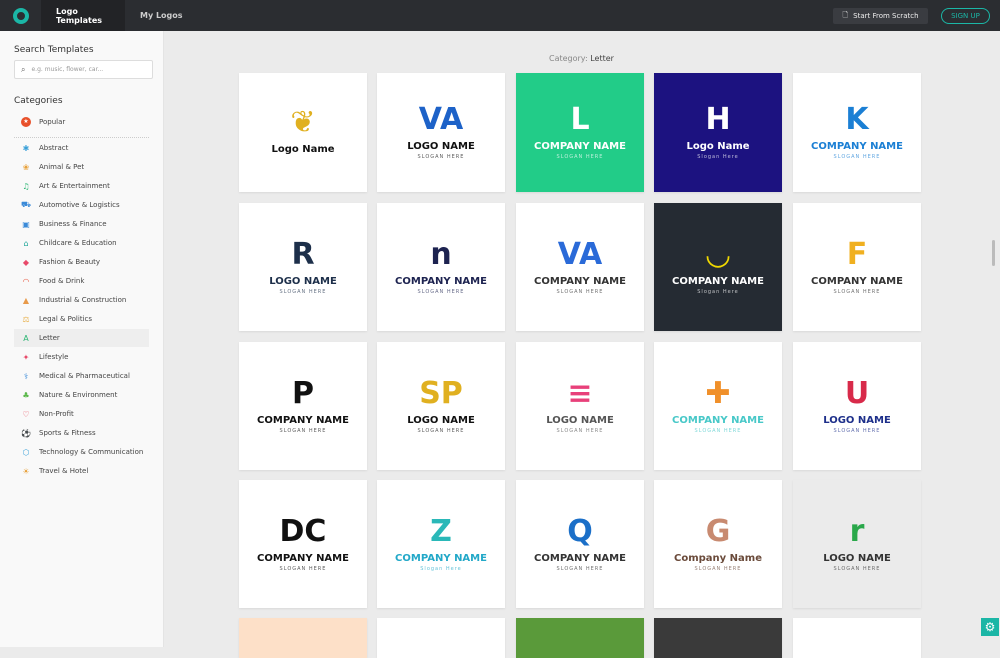  What do you see at coordinates (161, 15) in the screenshot?
I see `tab-my-logos: My Logos` at bounding box center [161, 15].